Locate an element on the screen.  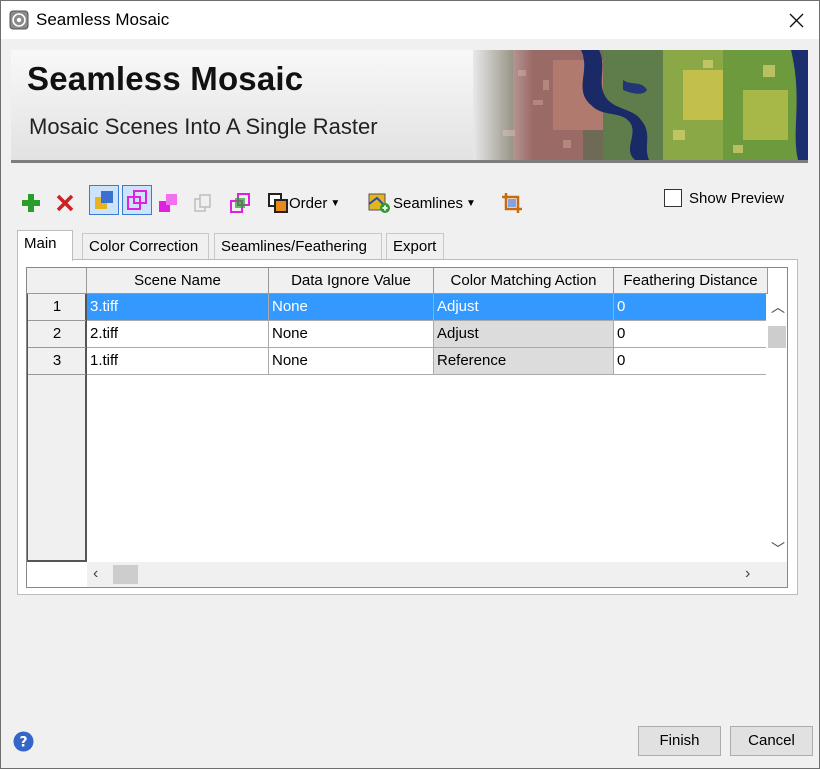
copy-scene-button is located at coordinates (203, 203).